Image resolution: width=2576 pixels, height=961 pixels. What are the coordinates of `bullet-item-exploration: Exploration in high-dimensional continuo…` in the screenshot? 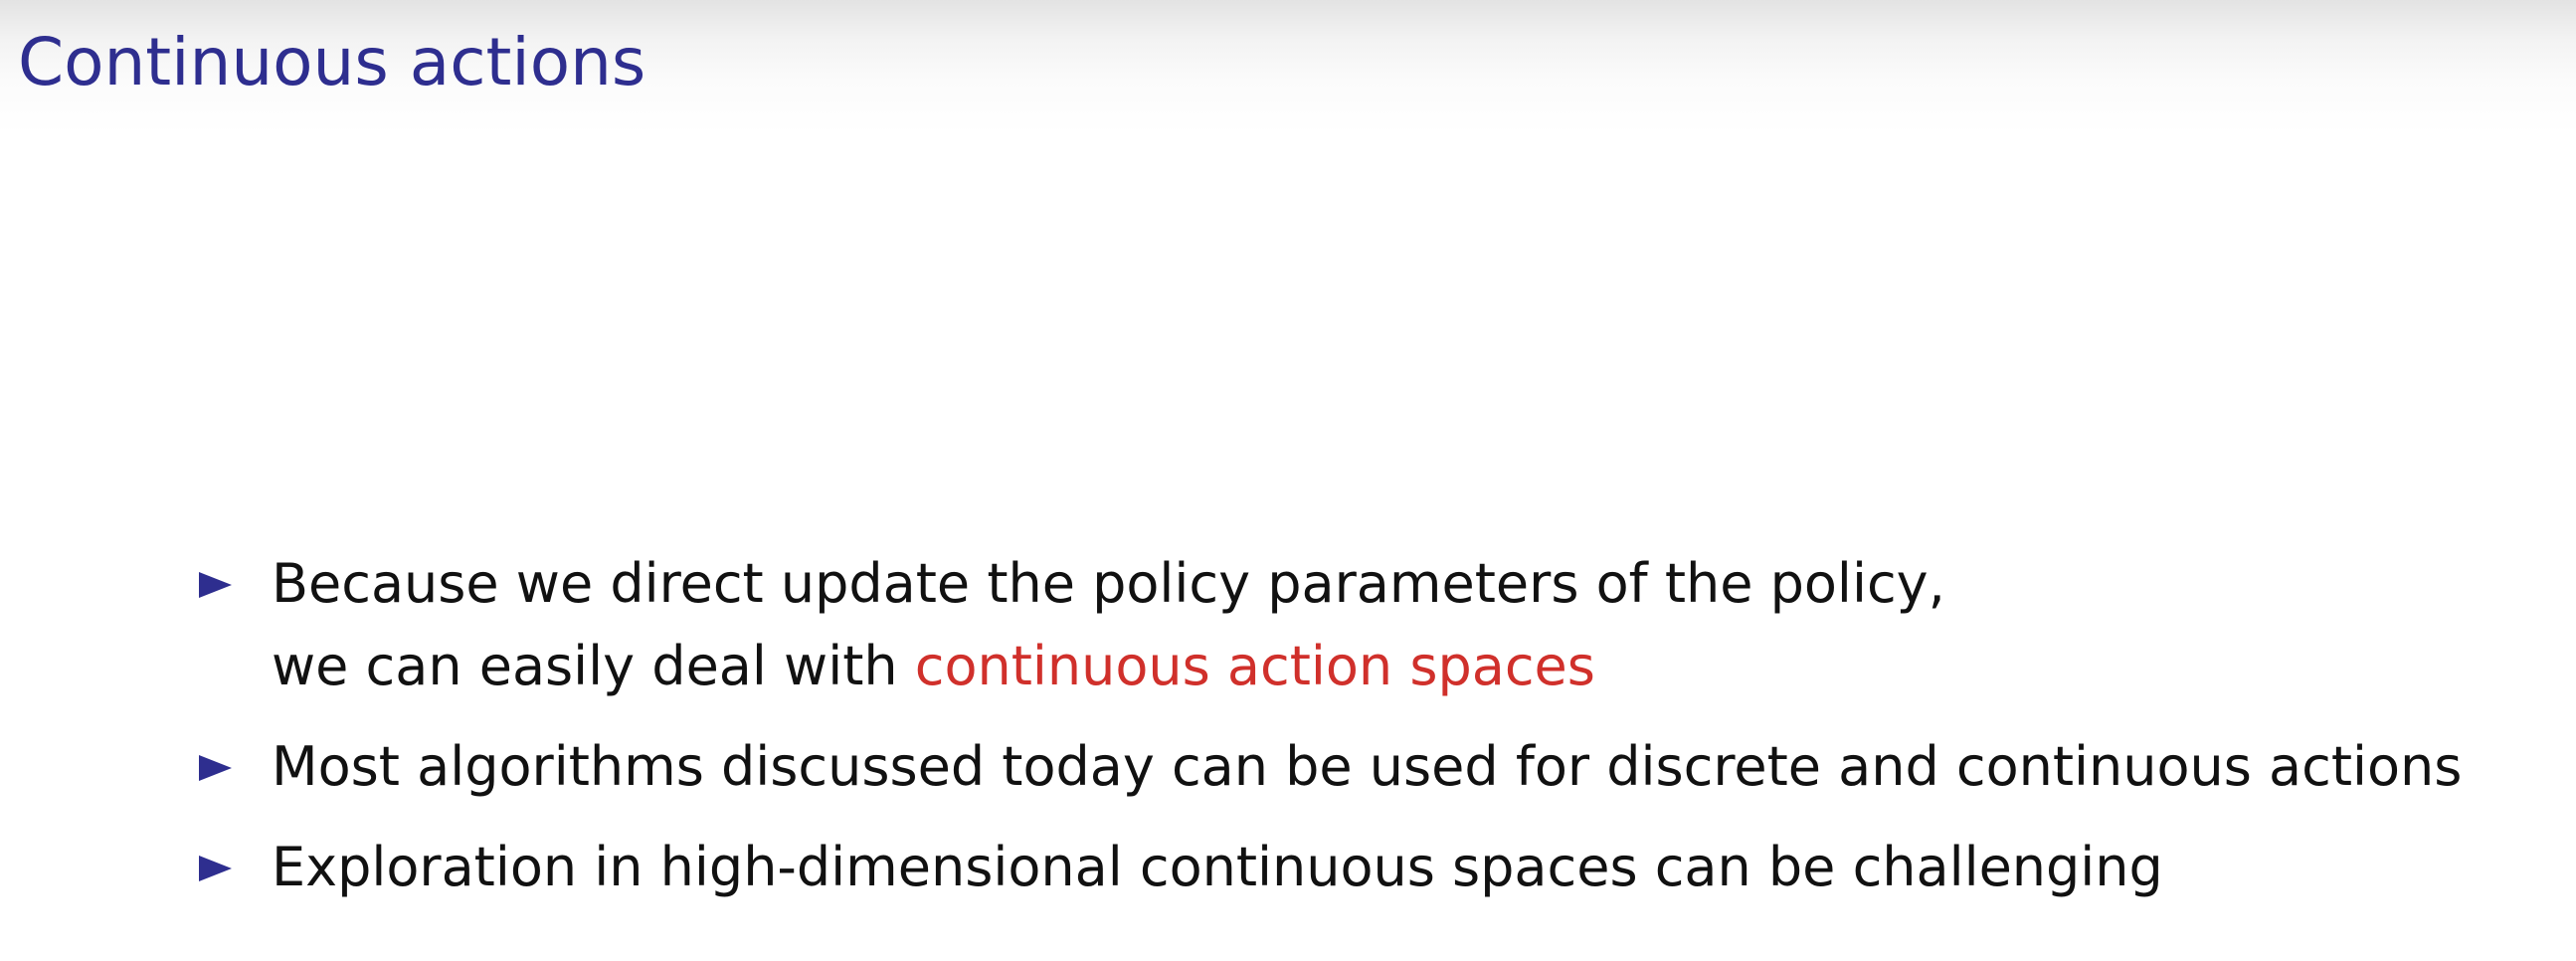 It's located at (1377, 867).